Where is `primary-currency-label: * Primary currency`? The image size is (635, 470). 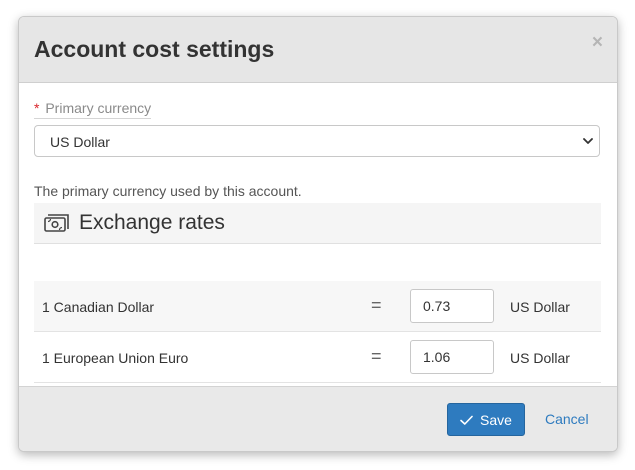 primary-currency-label: * Primary currency is located at coordinates (93, 109).